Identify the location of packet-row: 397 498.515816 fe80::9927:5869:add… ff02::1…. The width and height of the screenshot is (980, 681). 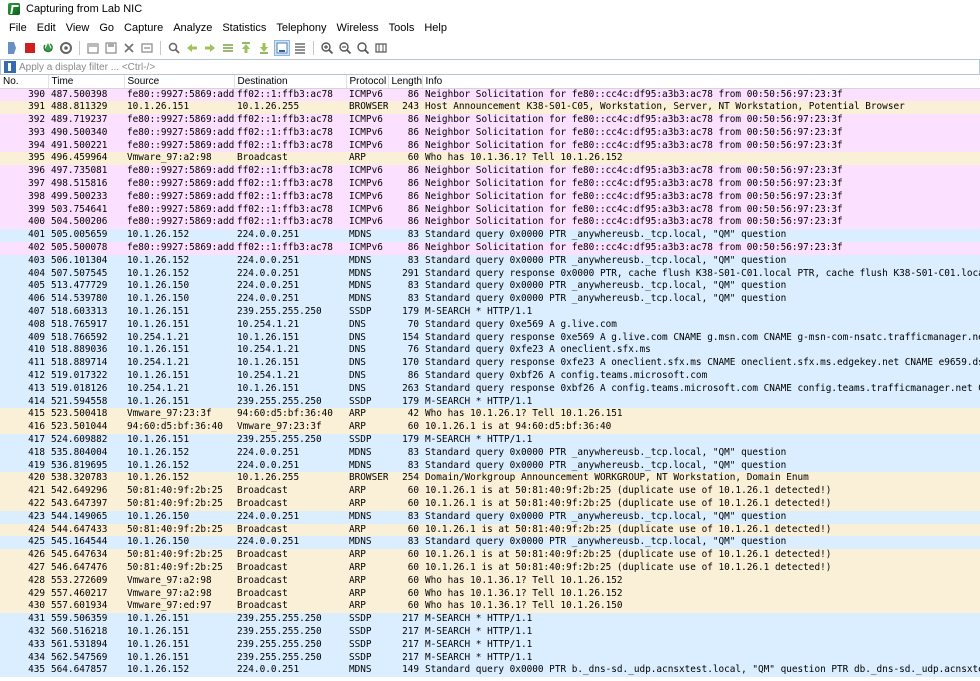
(490, 184).